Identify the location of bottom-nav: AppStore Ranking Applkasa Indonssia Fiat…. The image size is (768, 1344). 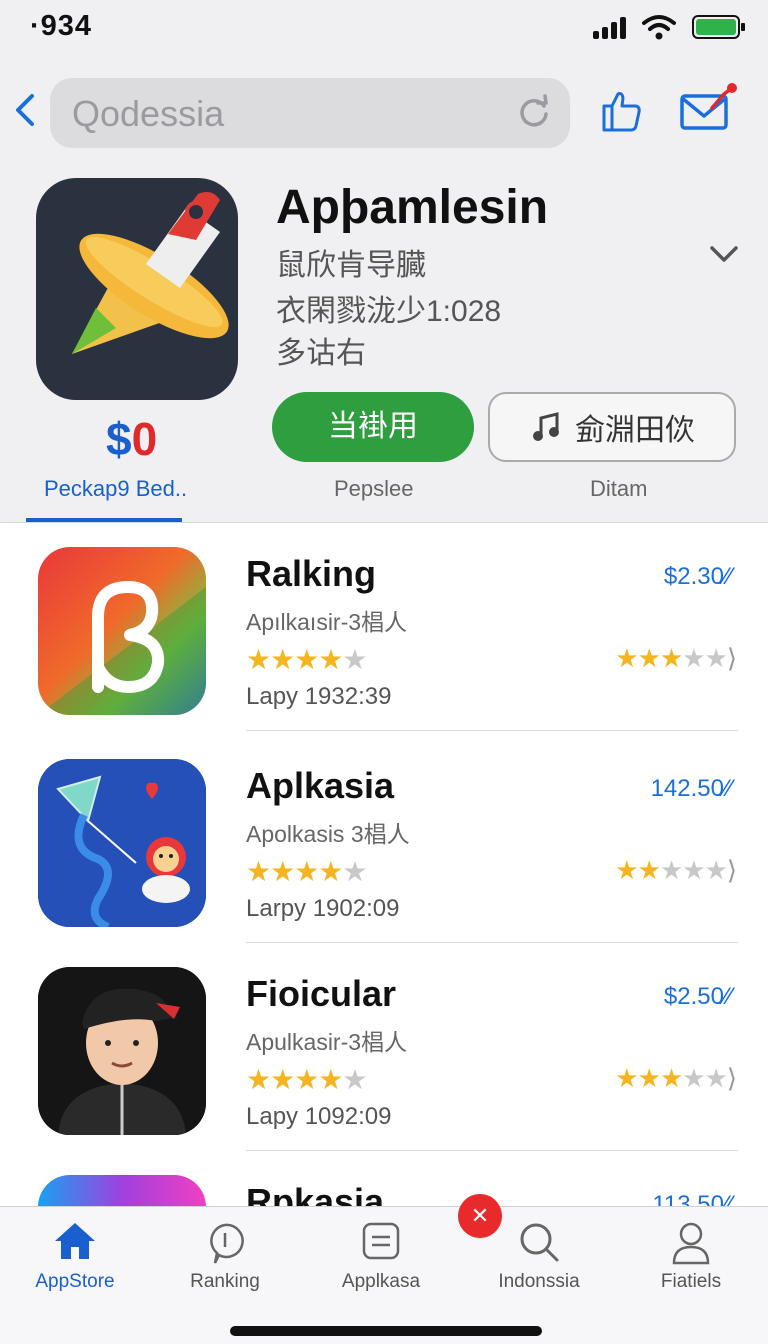
(384, 1275).